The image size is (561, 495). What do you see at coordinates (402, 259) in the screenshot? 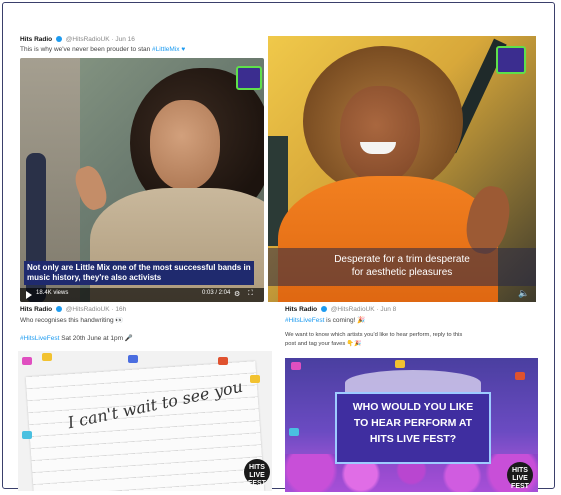
I see `caption-line-1: Desperate for a trim desperate` at bounding box center [402, 259].